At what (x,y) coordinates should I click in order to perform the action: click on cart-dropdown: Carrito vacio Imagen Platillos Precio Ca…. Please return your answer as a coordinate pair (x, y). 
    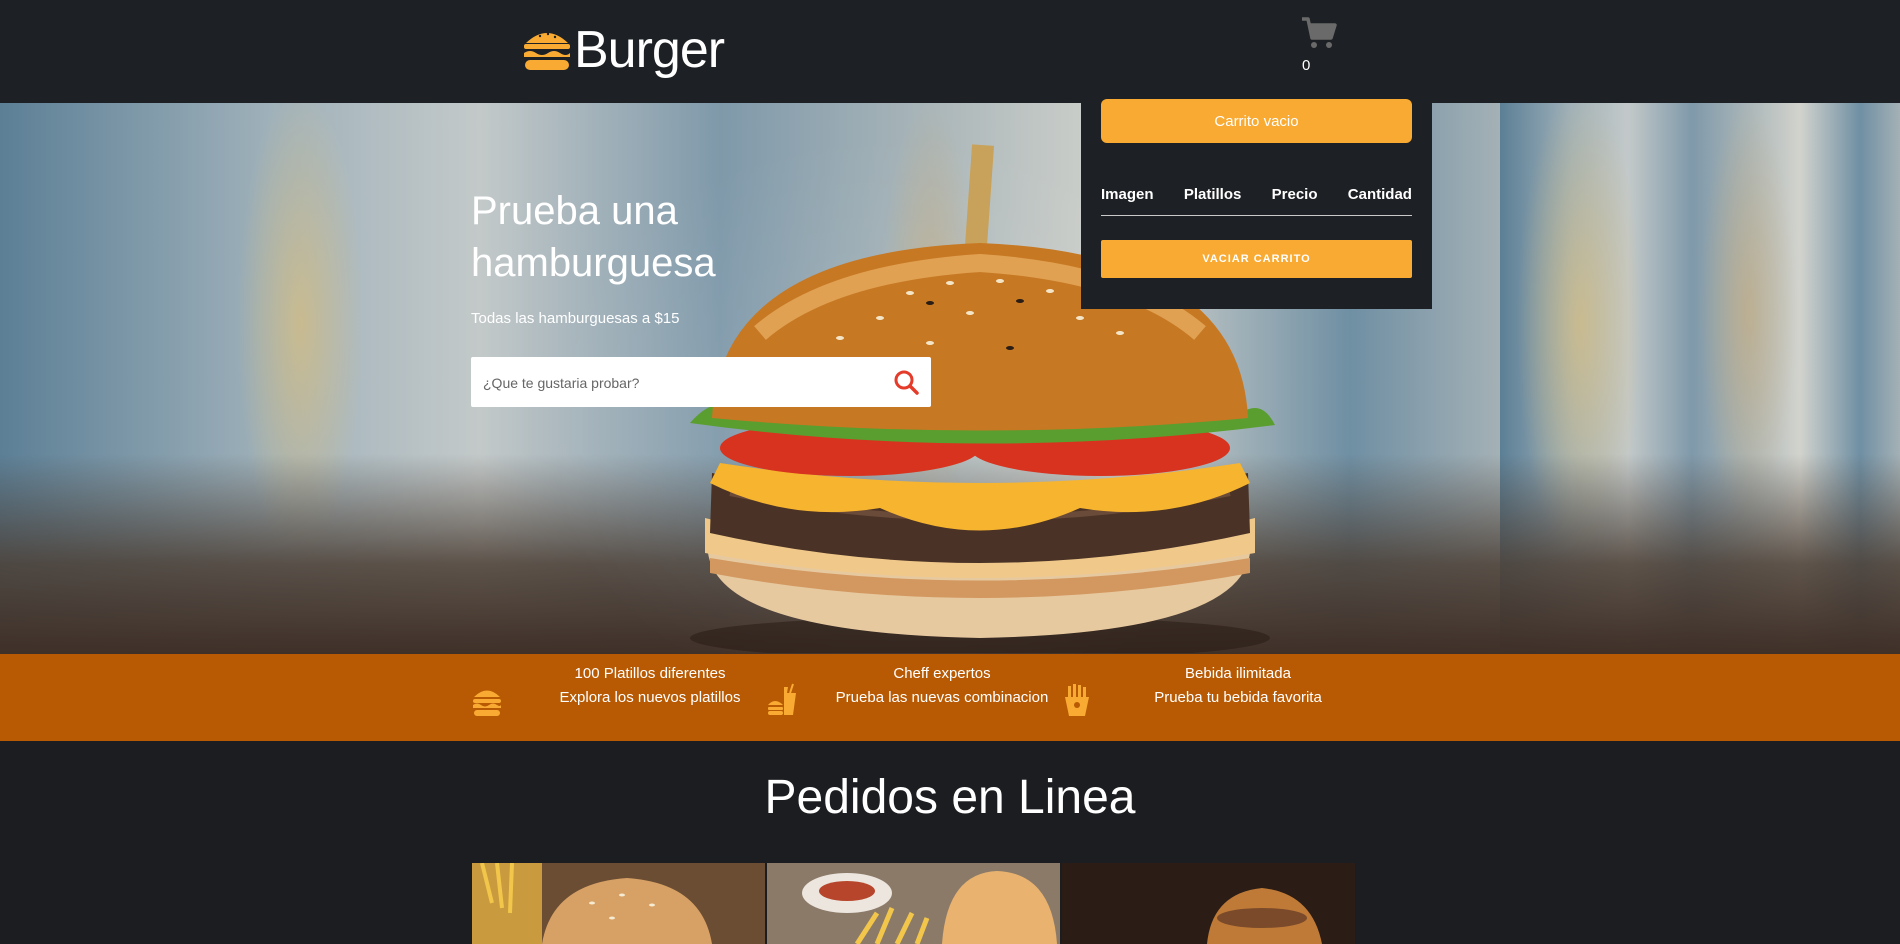
    Looking at the image, I should click on (1256, 194).